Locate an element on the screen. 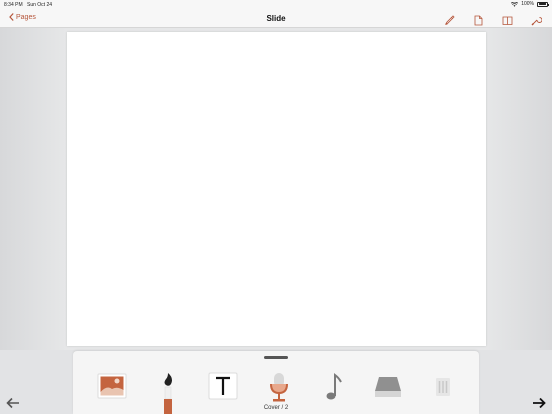  trash-tool is located at coordinates (443, 387).